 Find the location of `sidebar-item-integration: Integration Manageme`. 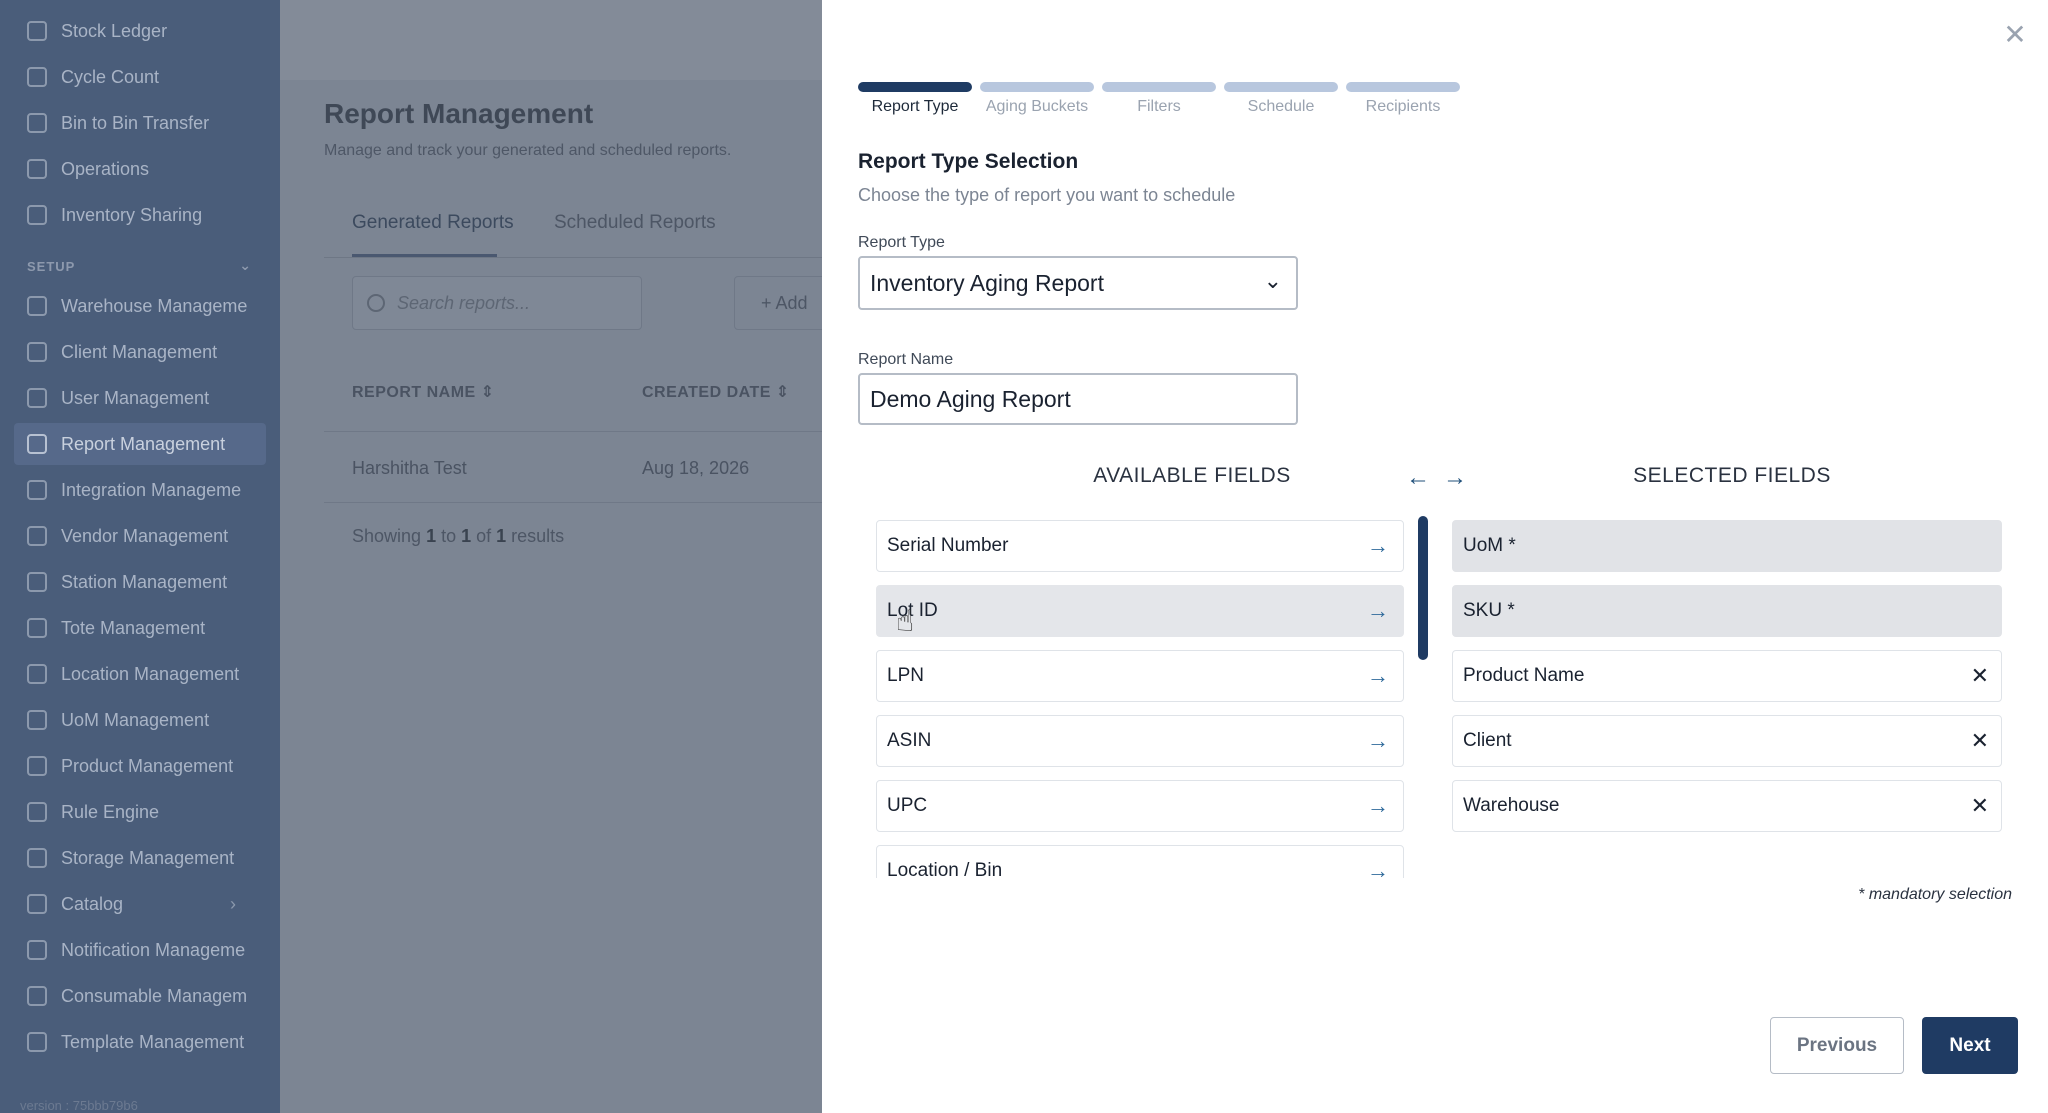

sidebar-item-integration: Integration Manageme is located at coordinates (133, 490).